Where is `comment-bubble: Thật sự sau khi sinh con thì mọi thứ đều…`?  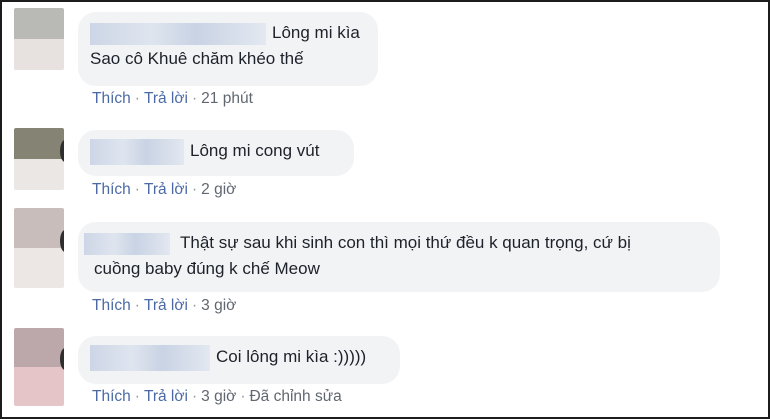 comment-bubble: Thật sự sau khi sinh con thì mọi thứ đều… is located at coordinates (399, 257).